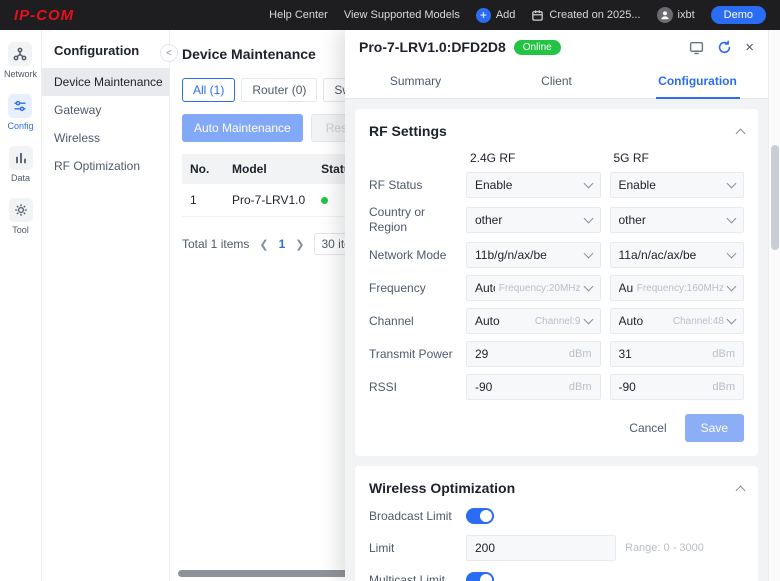 The width and height of the screenshot is (780, 581). I want to click on next-page-button: ❯, so click(299, 244).